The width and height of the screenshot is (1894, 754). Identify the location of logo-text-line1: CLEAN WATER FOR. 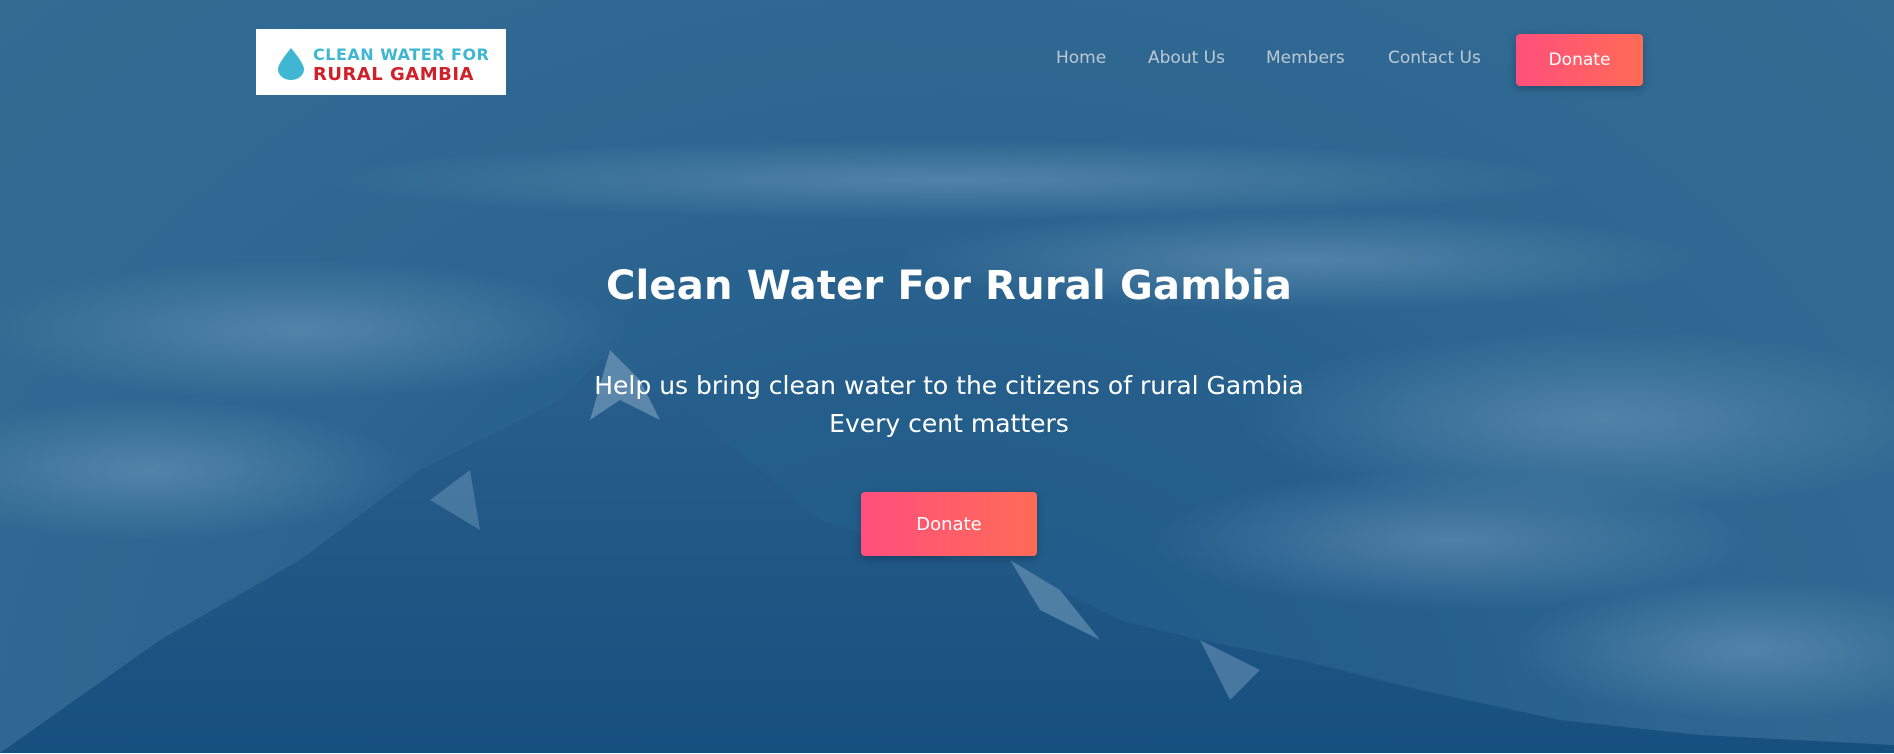
(401, 54).